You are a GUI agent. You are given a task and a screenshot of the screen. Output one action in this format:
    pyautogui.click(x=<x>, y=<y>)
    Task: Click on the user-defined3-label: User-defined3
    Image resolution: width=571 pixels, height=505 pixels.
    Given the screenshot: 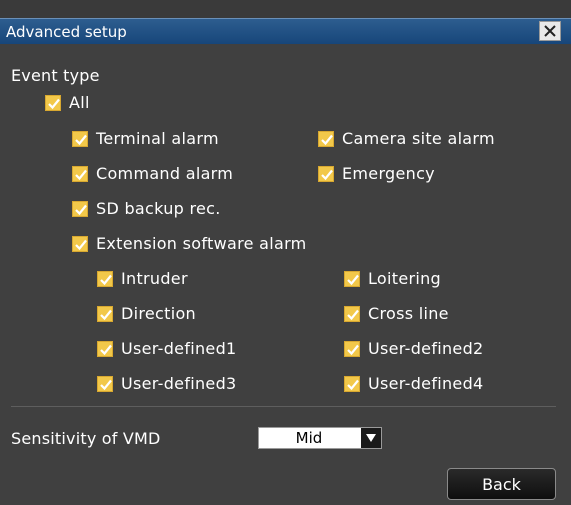 What is the action you would take?
    pyautogui.click(x=179, y=383)
    